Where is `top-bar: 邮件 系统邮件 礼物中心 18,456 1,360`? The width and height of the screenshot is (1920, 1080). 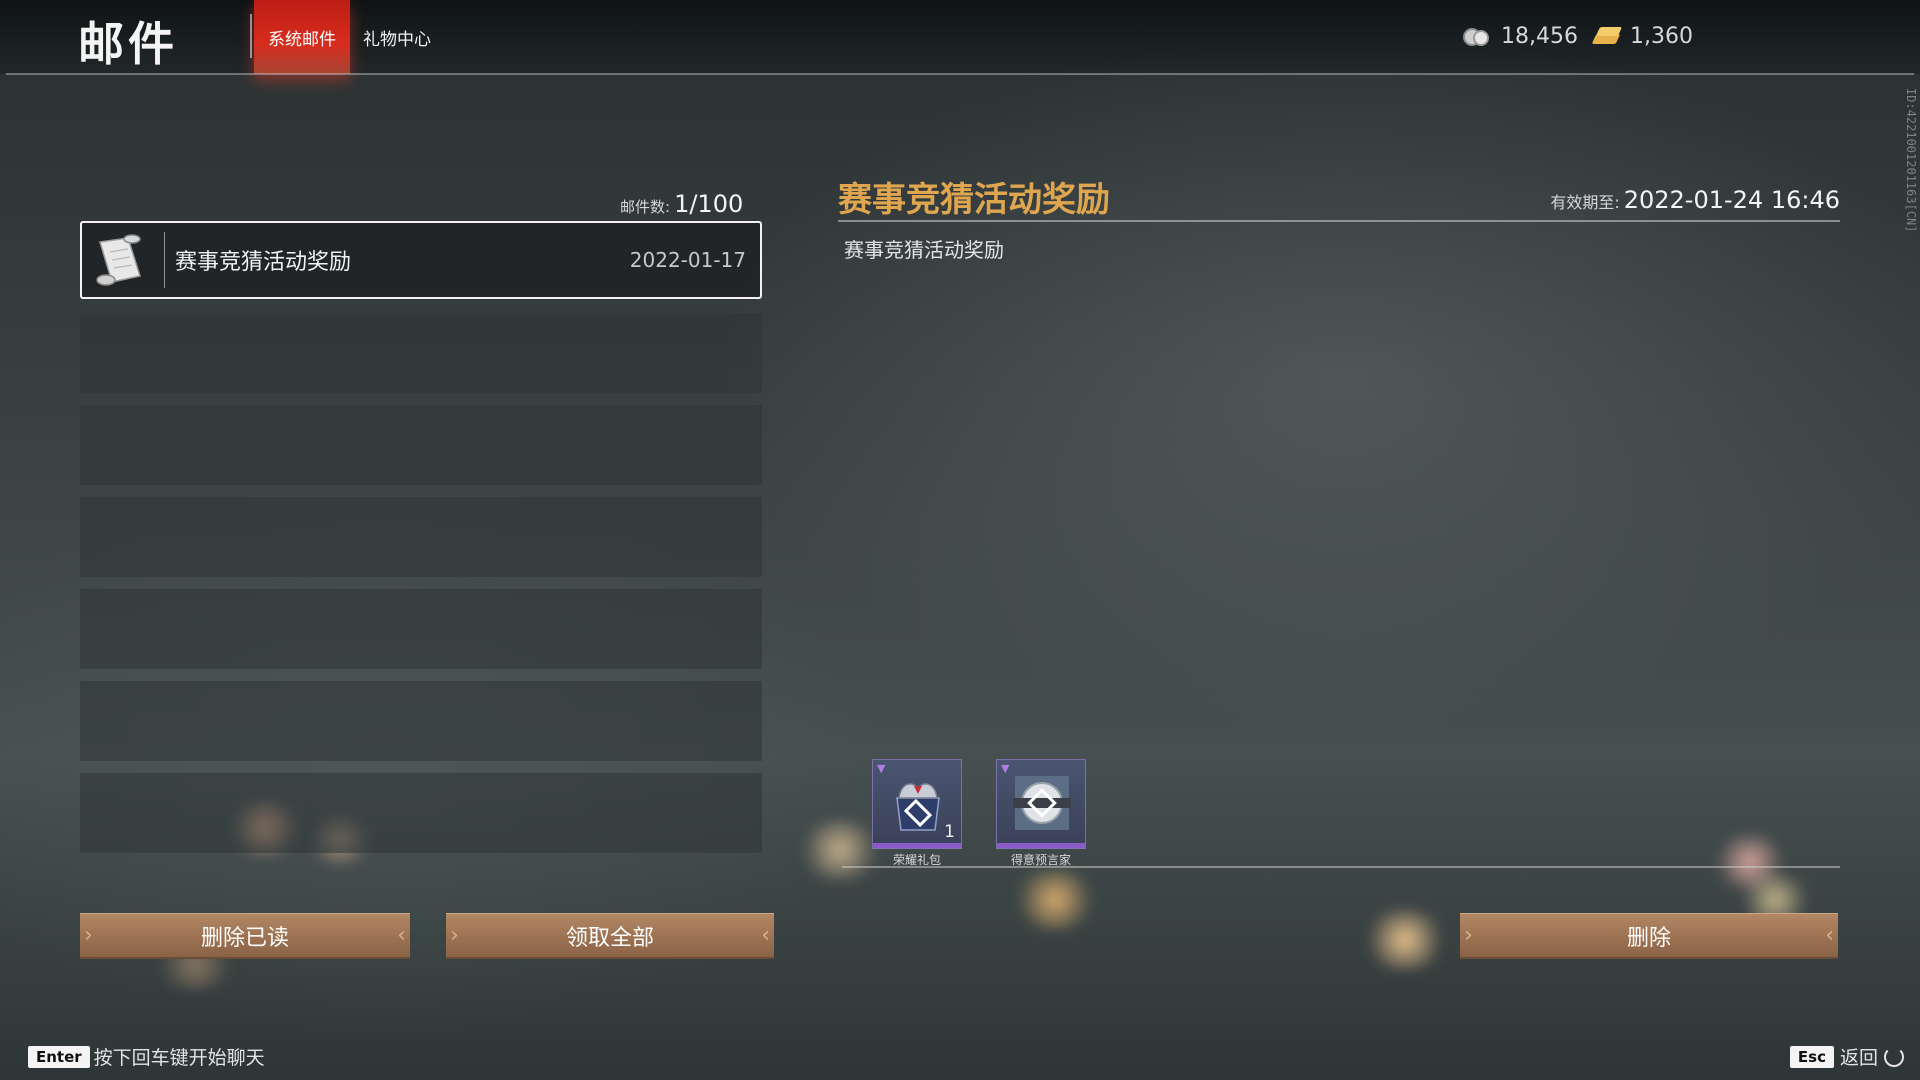
top-bar: 邮件 系统邮件 礼物中心 18,456 1,360 is located at coordinates (960, 37).